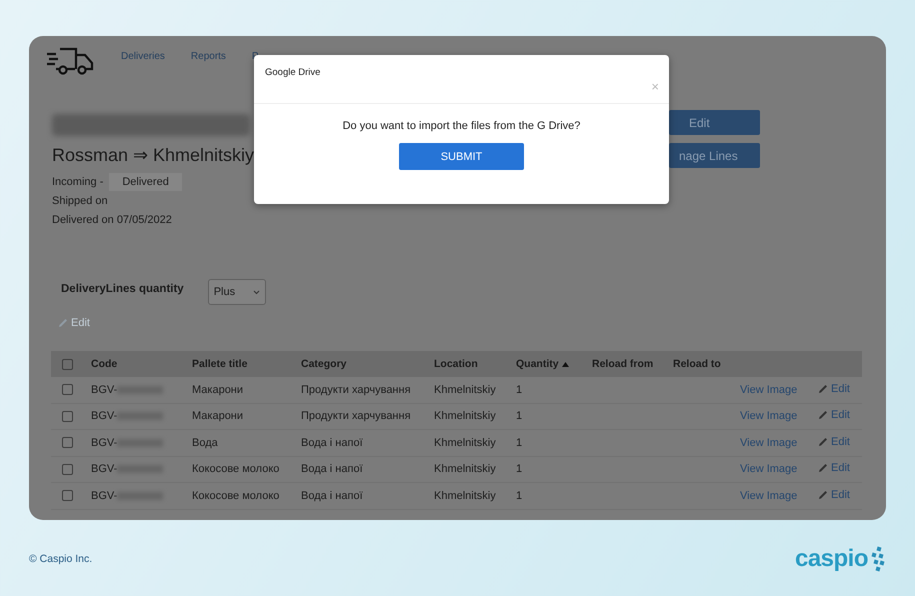 The height and width of the screenshot is (596, 915). Describe the element at coordinates (714, 122) in the screenshot. I see `action-button: Edit` at that location.